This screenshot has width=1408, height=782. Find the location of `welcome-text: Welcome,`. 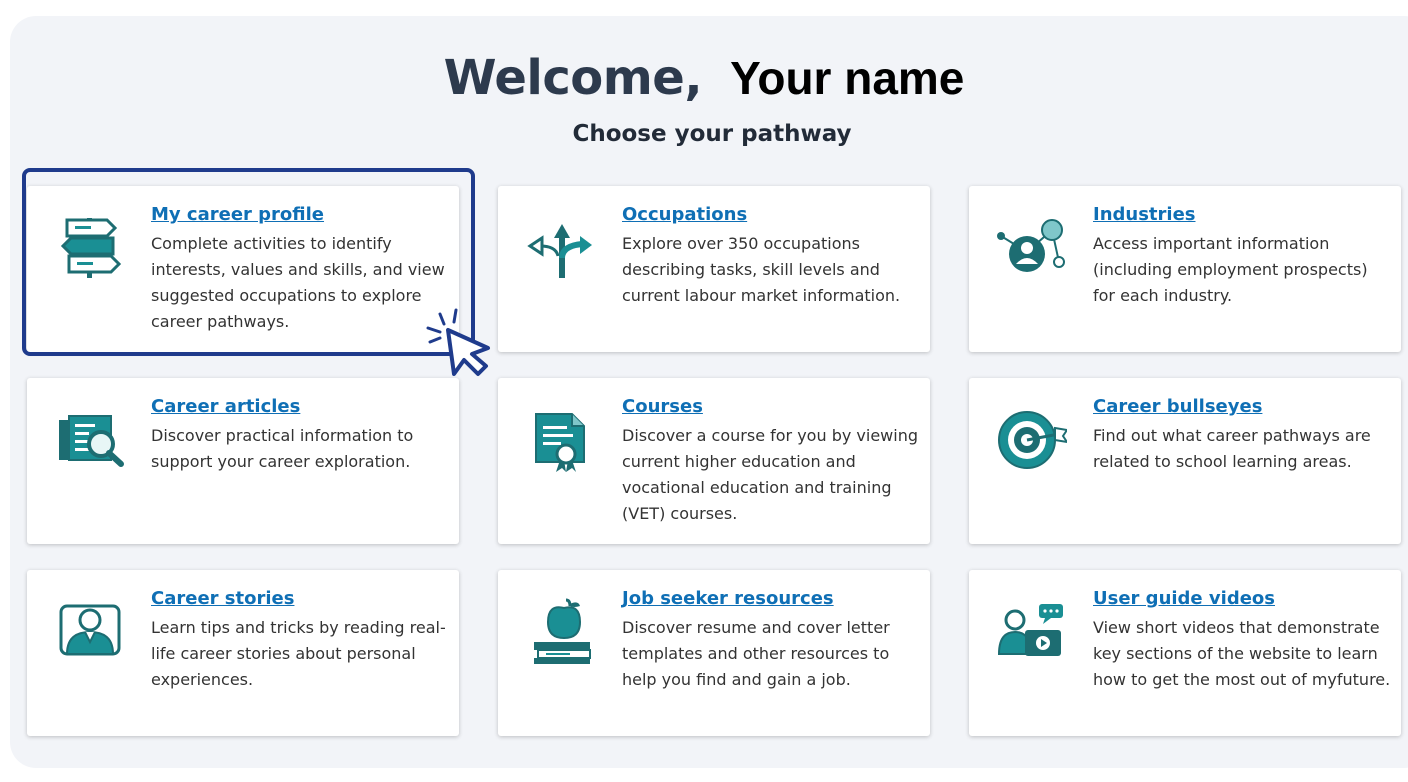

welcome-text: Welcome, is located at coordinates (573, 78).